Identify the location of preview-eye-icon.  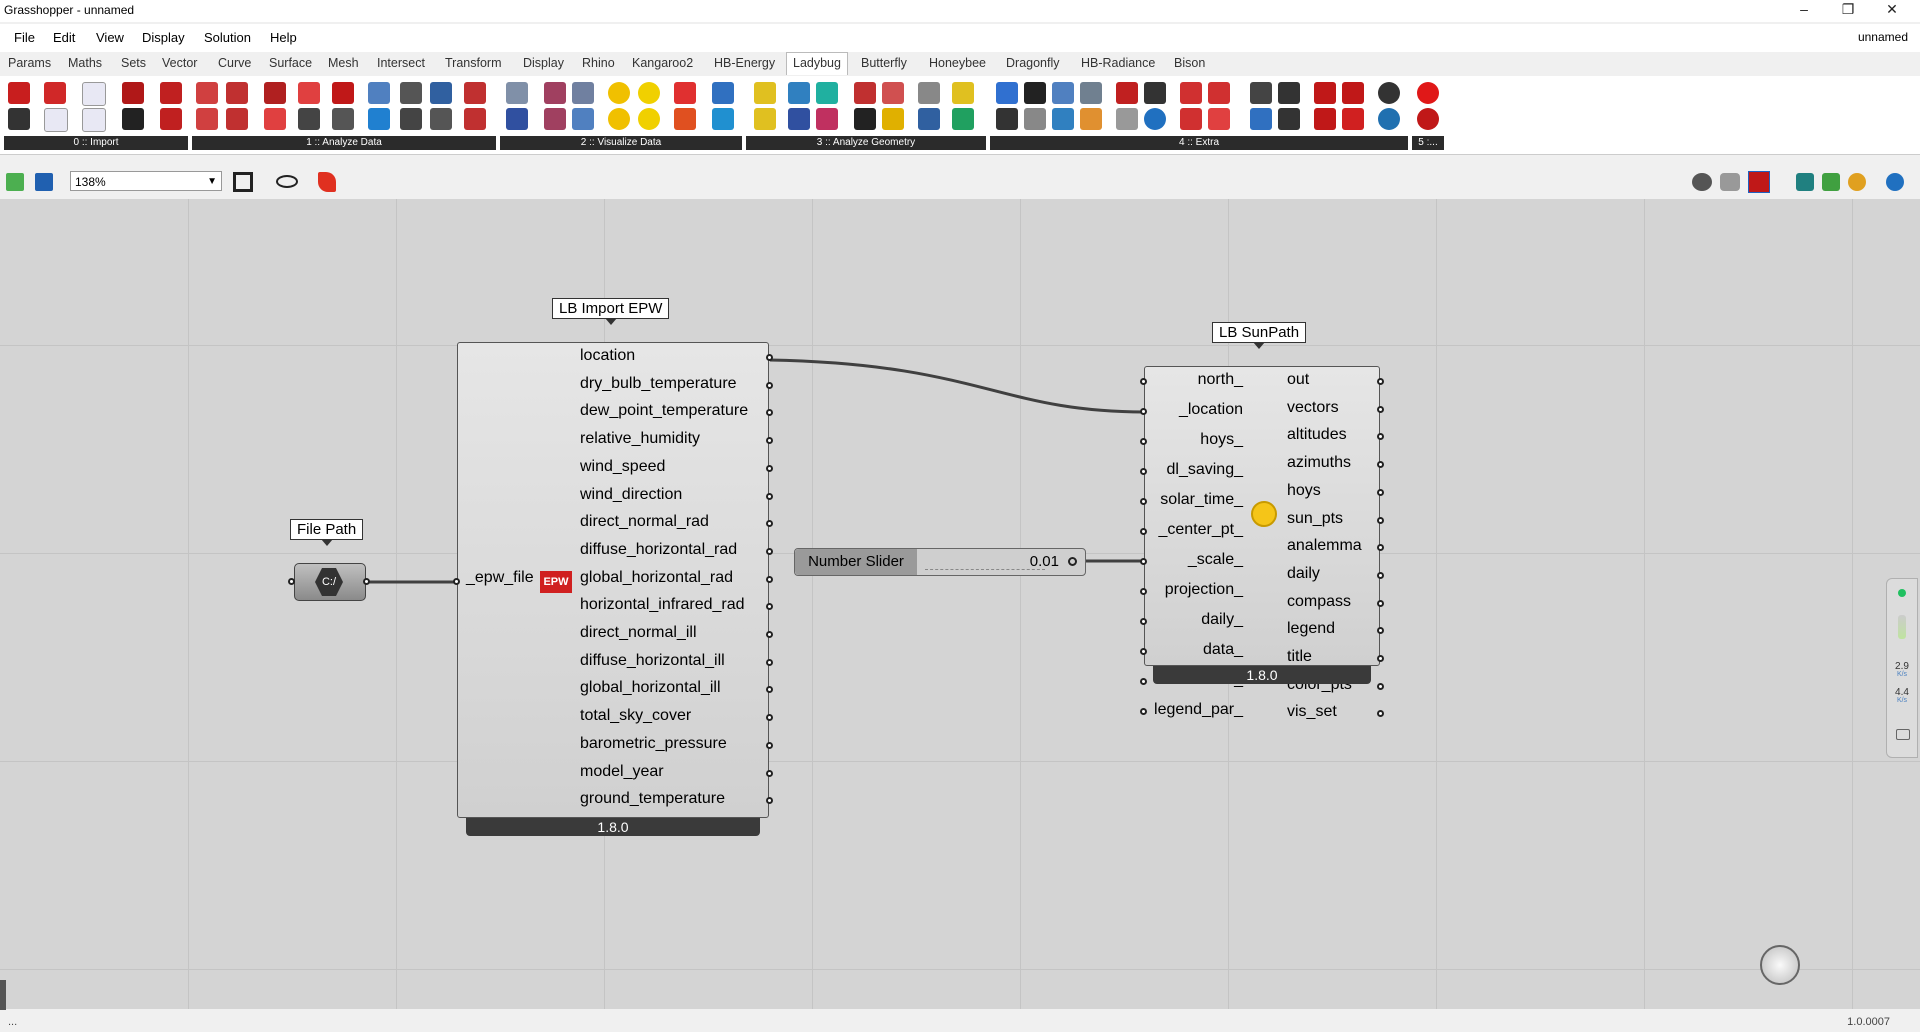
(287, 181).